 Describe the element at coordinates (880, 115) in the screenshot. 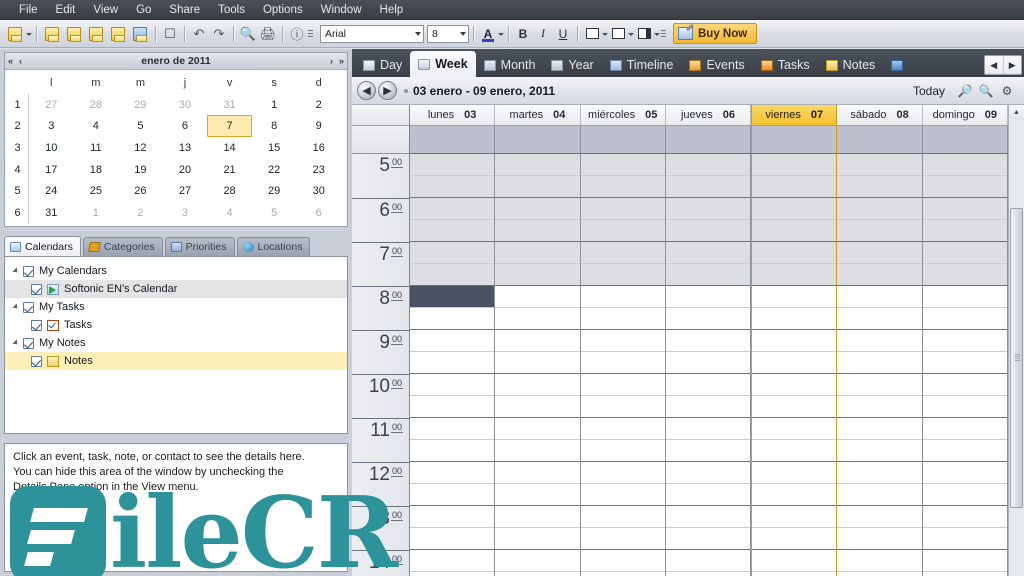

I see `day-header: sábado 08` at that location.